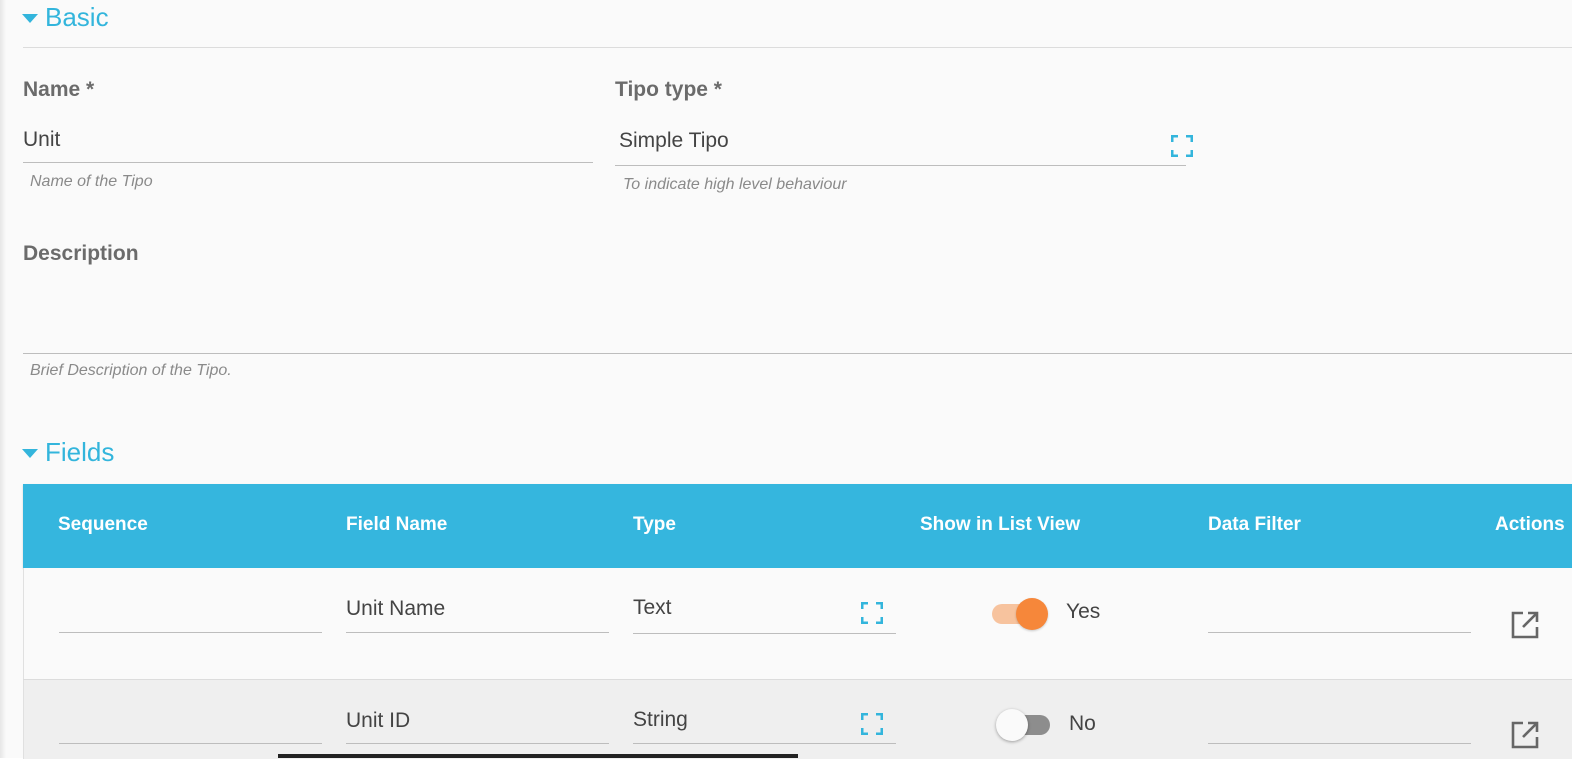  I want to click on name-input-underline, so click(308, 162).